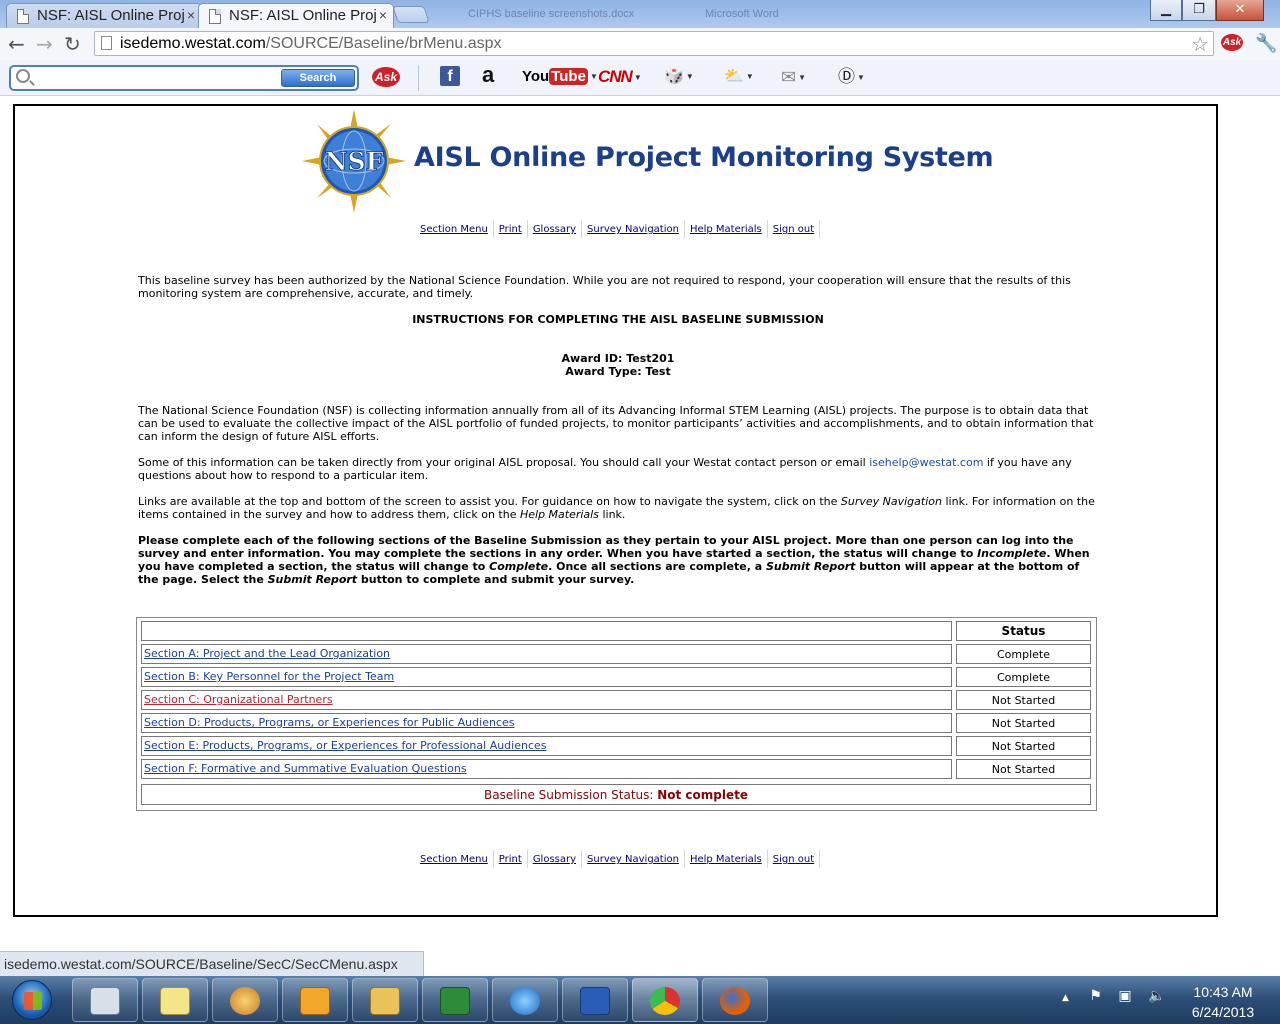  Describe the element at coordinates (704, 157) in the screenshot. I see `page-title: AISL Online Project Monitoring System` at that location.